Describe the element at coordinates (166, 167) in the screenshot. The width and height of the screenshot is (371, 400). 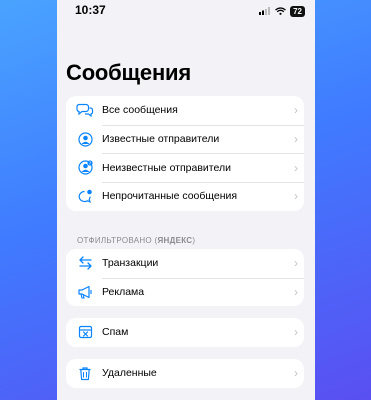
I see `row-label: Неизвестные отправители` at that location.